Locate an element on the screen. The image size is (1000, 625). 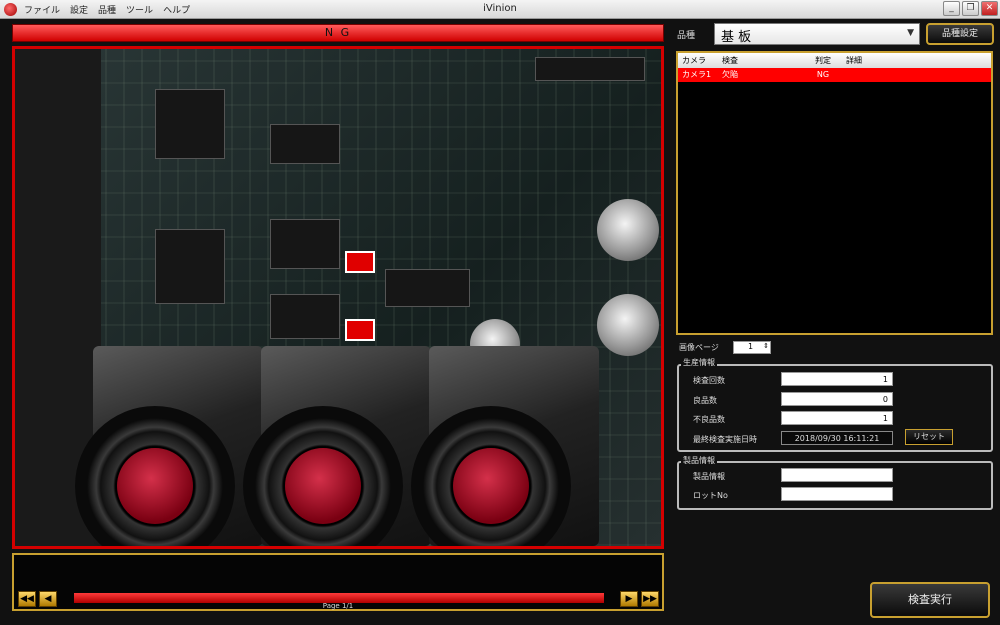
inspection-count-label: 検査回数 is located at coordinates (709, 380).